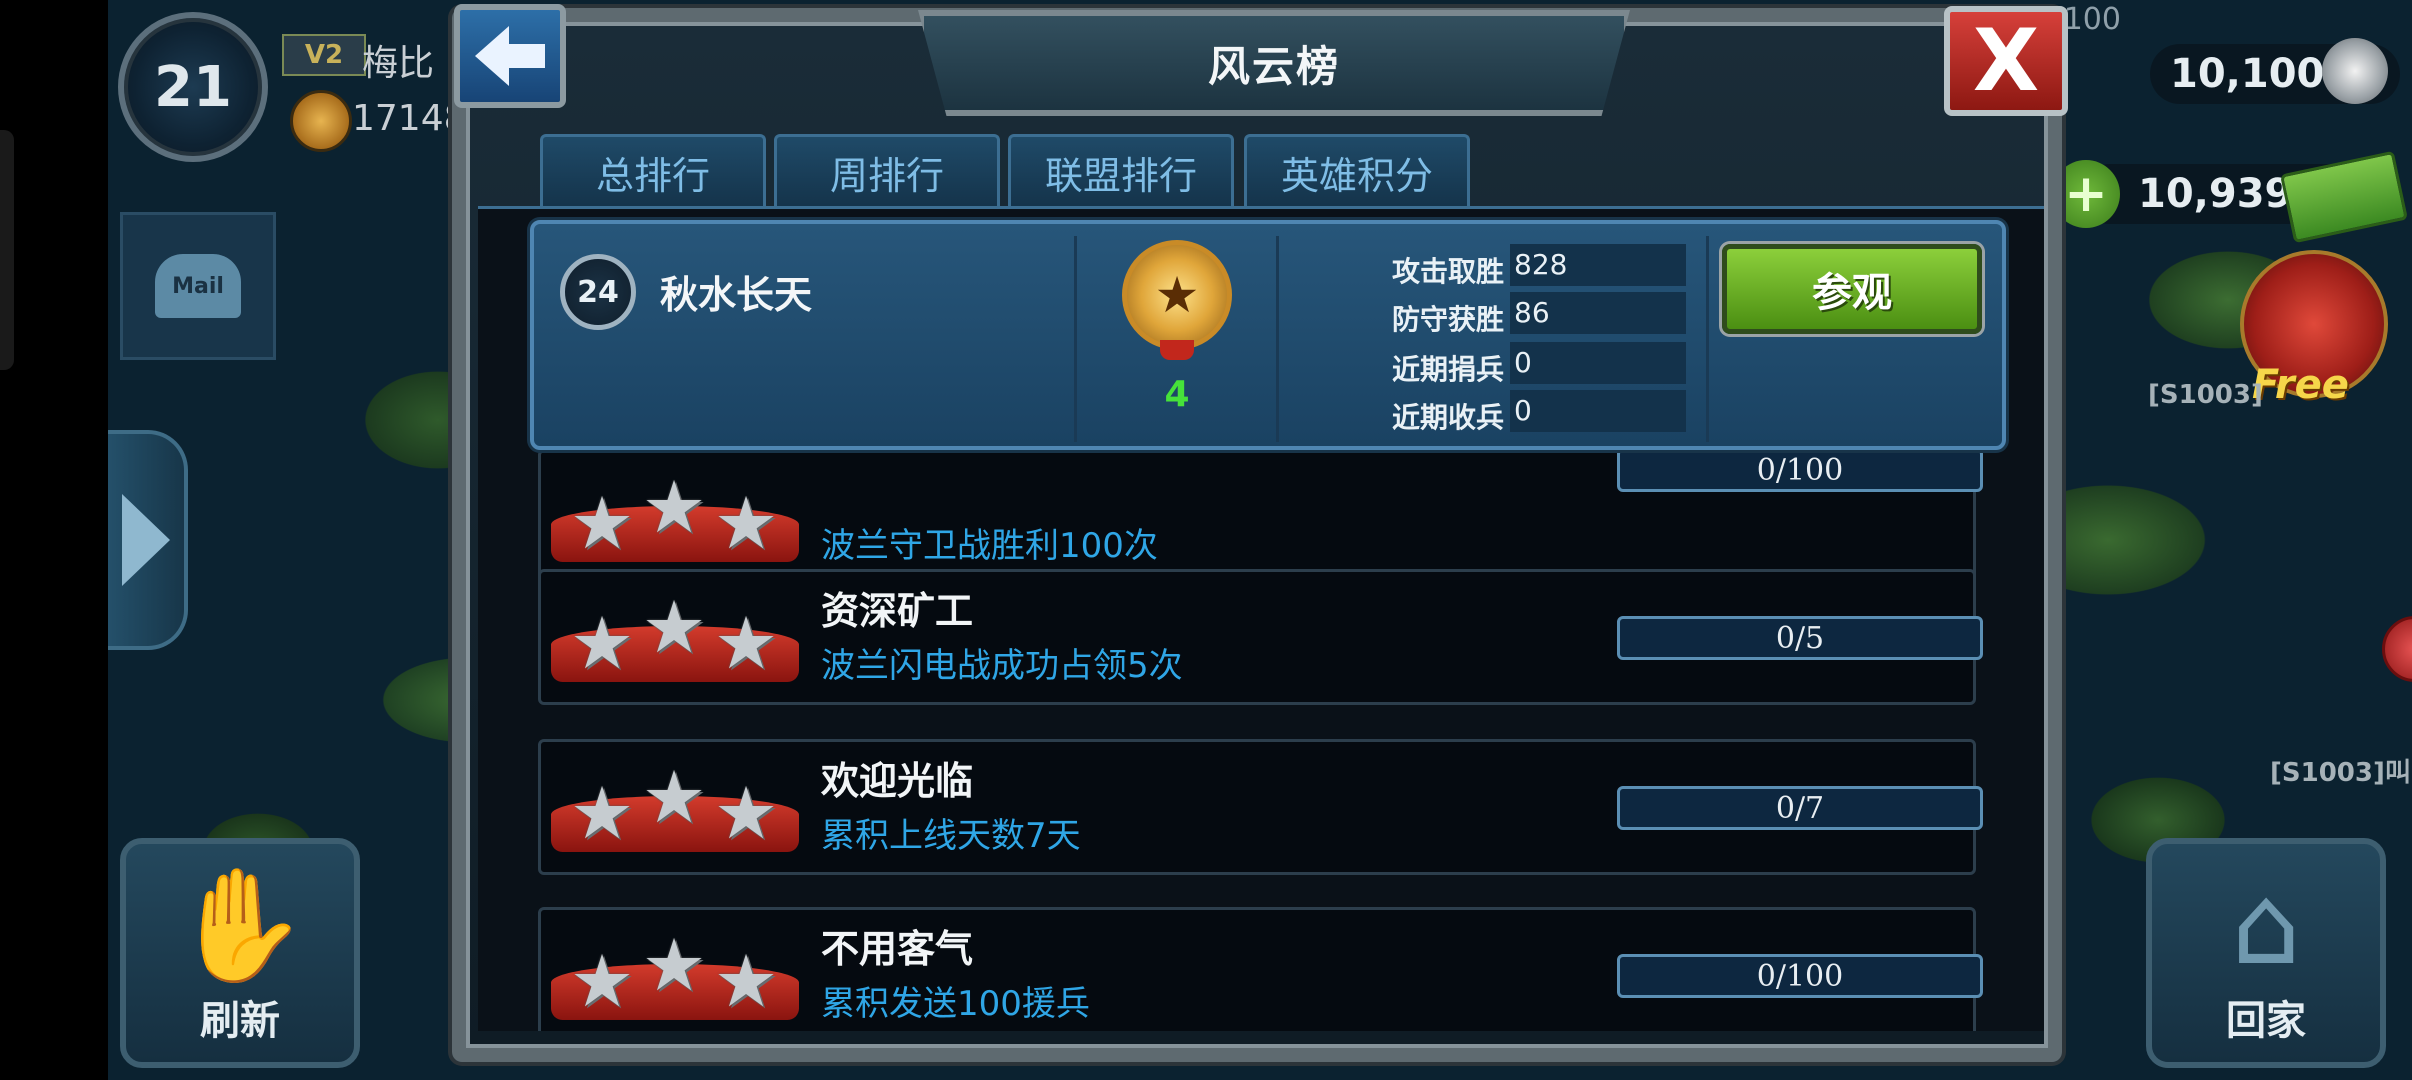  I want to click on troops-donated-label: 近期捐兵, so click(1448, 369).